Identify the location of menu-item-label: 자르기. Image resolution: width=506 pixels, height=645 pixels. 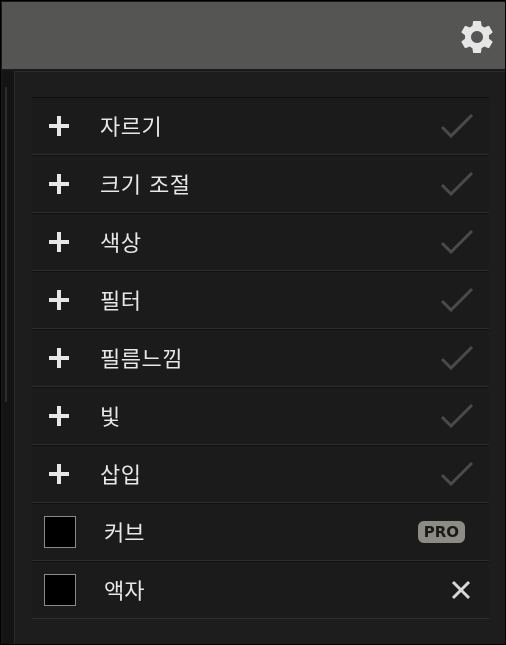
(131, 128).